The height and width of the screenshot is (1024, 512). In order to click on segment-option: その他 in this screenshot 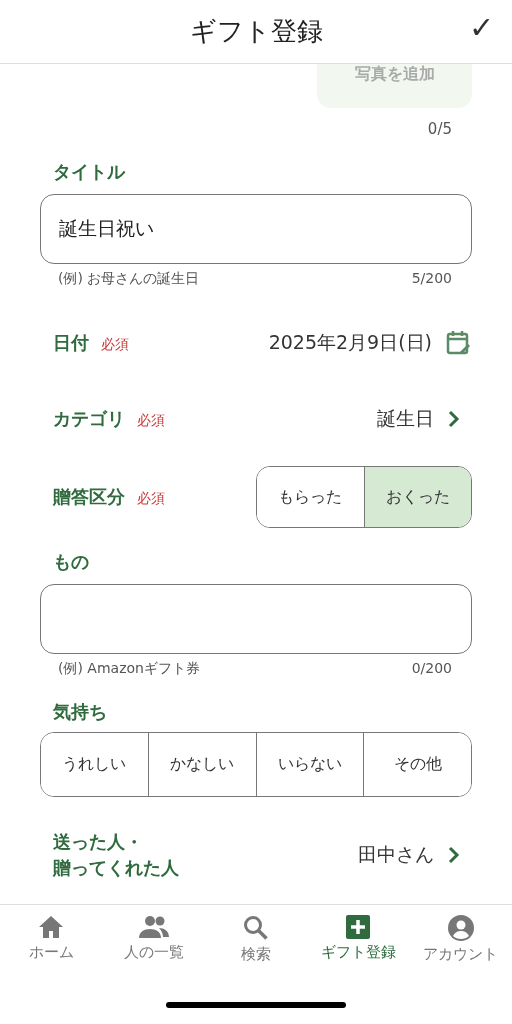, I will do `click(417, 764)`.